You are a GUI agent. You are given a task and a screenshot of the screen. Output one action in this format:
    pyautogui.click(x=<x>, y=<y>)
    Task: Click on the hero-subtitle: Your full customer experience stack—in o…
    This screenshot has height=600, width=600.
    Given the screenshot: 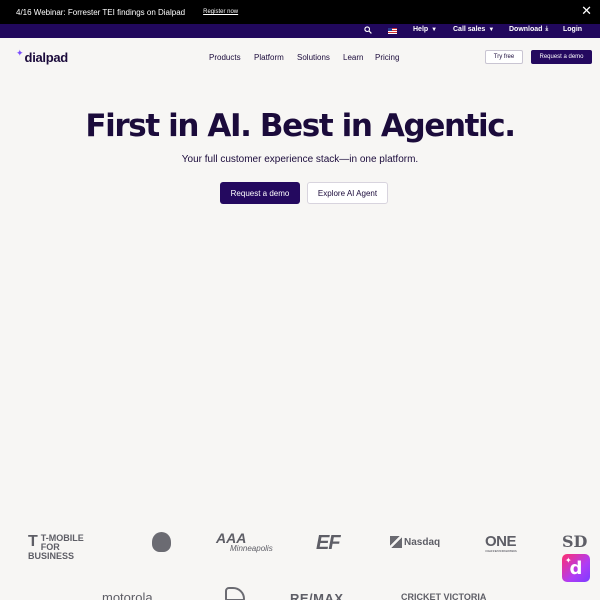 What is the action you would take?
    pyautogui.click(x=300, y=159)
    